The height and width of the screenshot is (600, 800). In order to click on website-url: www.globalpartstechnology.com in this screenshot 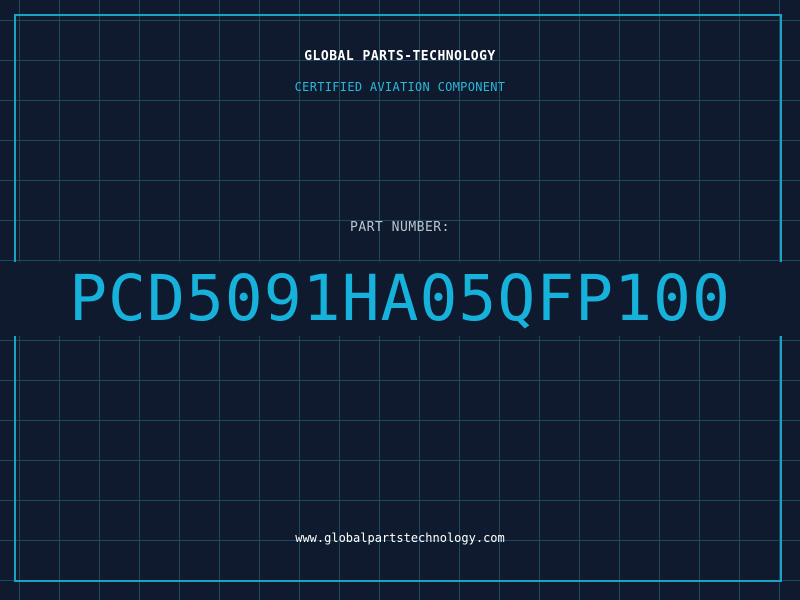, I will do `click(400, 538)`.